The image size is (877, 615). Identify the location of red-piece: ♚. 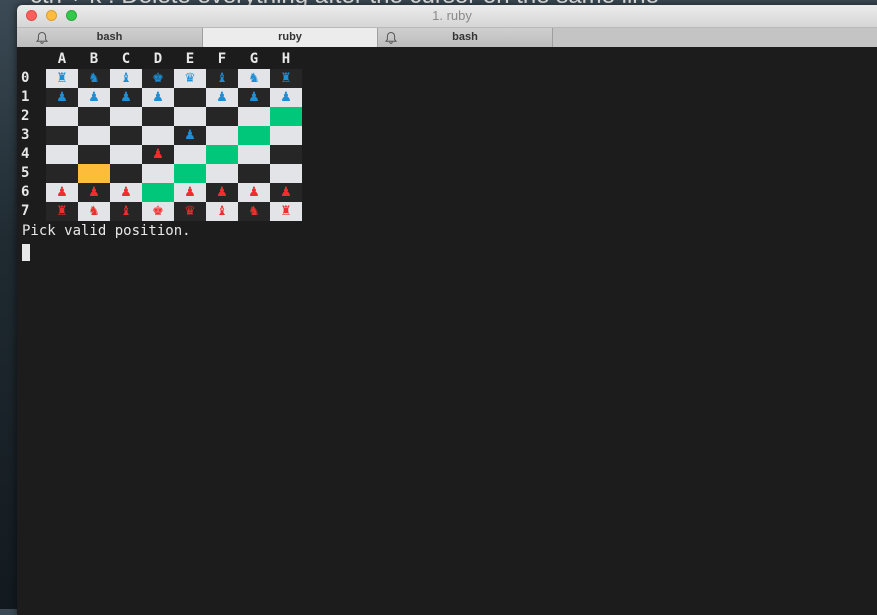
(158, 211).